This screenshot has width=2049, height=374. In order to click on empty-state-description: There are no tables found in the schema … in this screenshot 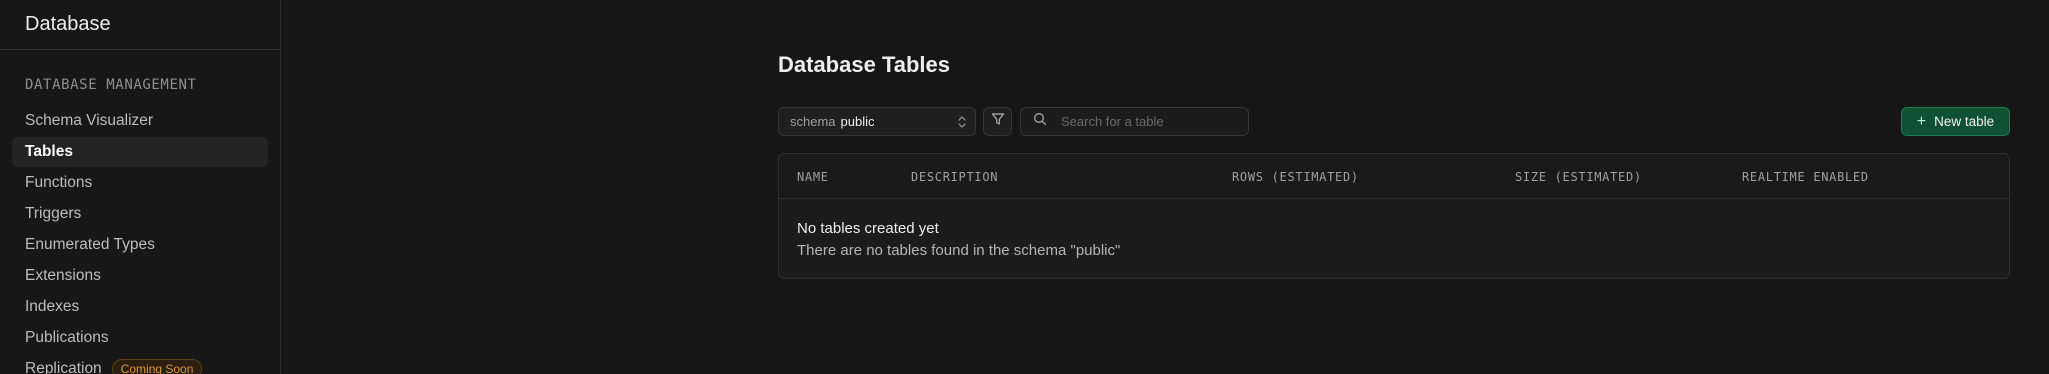, I will do `click(959, 250)`.